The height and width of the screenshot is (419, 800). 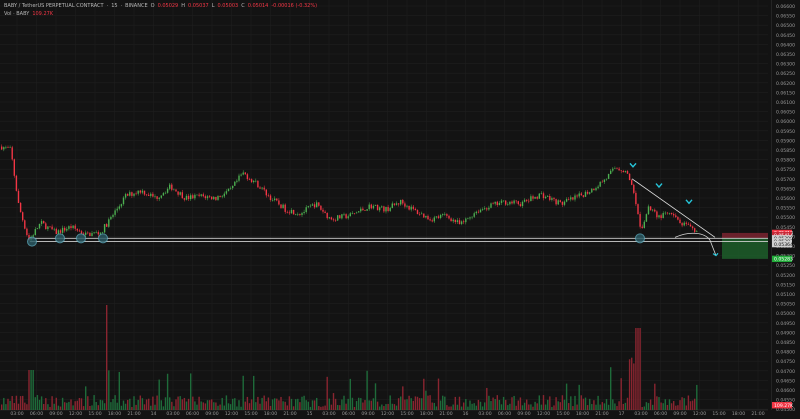 What do you see at coordinates (114, 6) in the screenshot?
I see `interval: 15` at bounding box center [114, 6].